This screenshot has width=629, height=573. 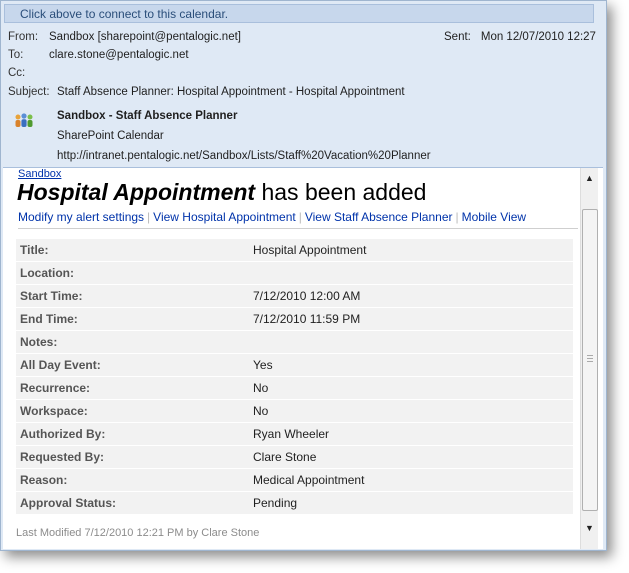 I want to click on cc-row: Cc:, so click(x=28, y=73).